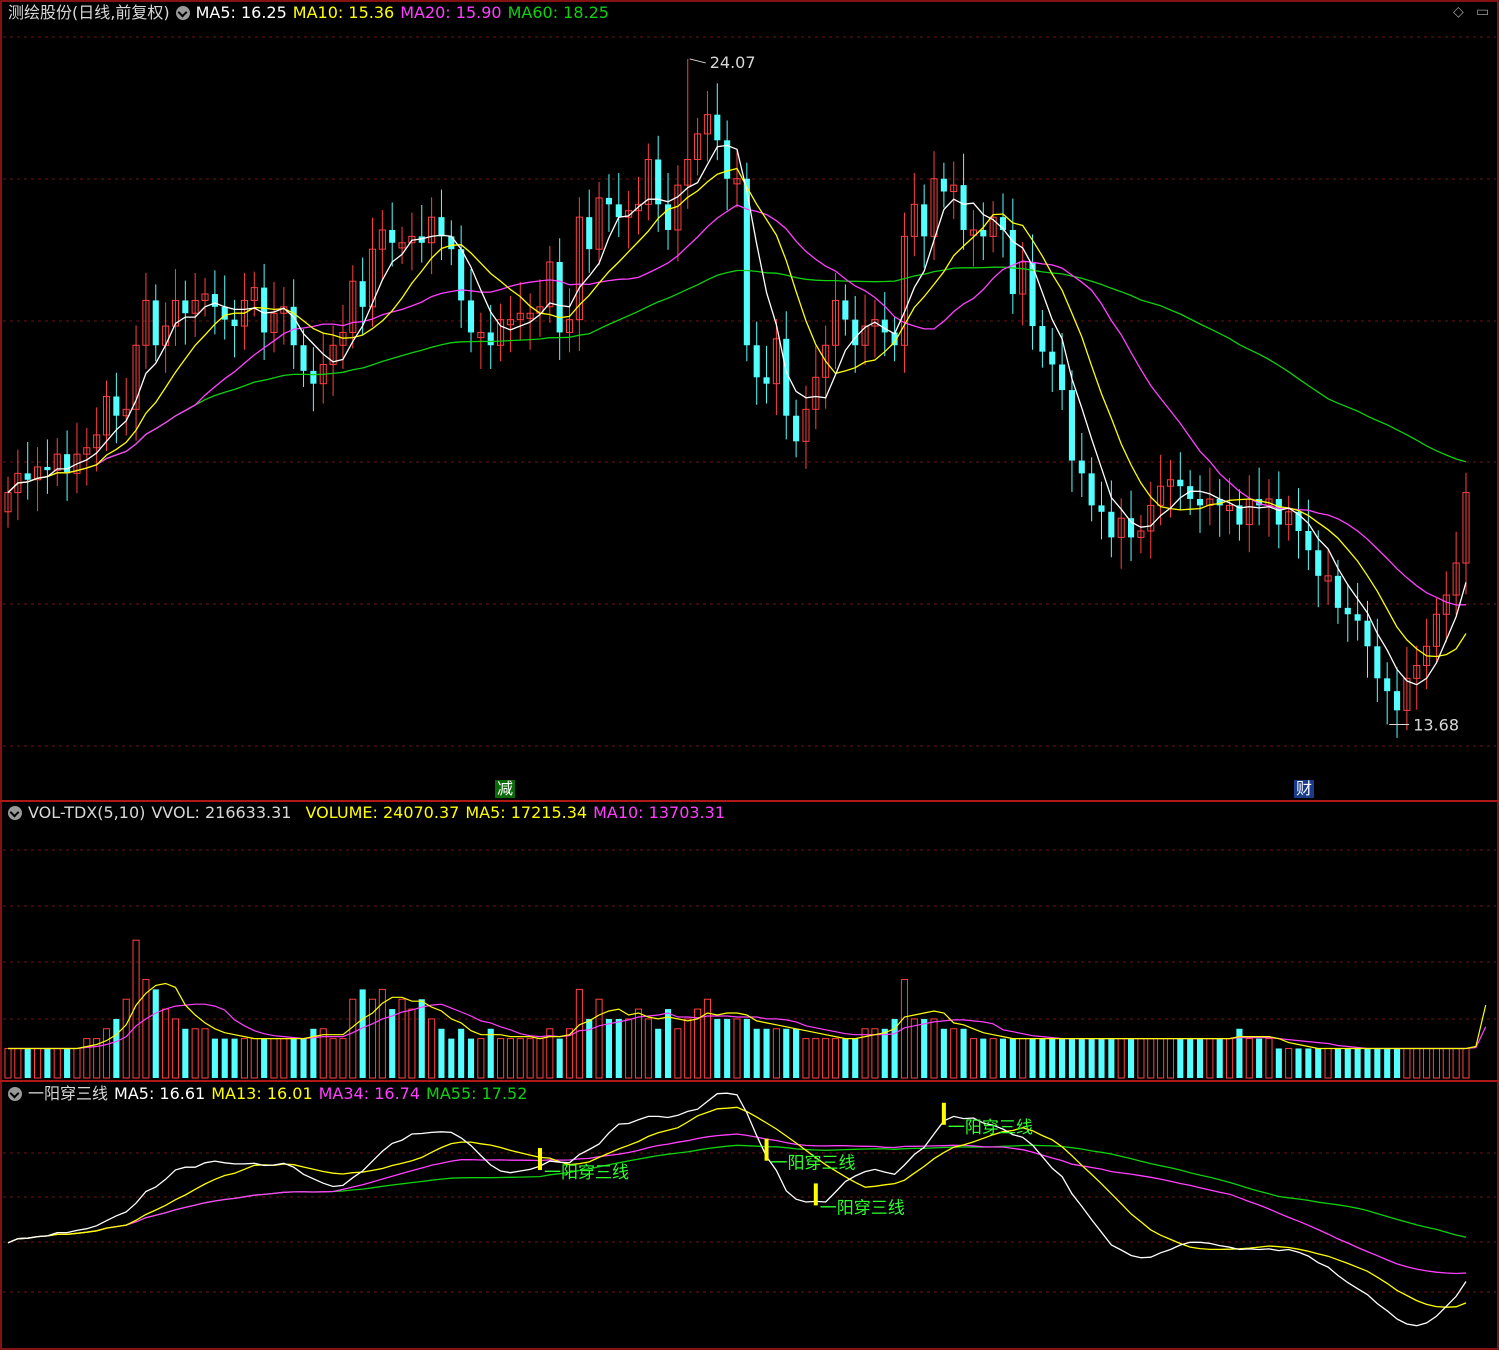 The height and width of the screenshot is (1350, 1499). What do you see at coordinates (1458, 12) in the screenshot?
I see `diamond-icon: ◇` at bounding box center [1458, 12].